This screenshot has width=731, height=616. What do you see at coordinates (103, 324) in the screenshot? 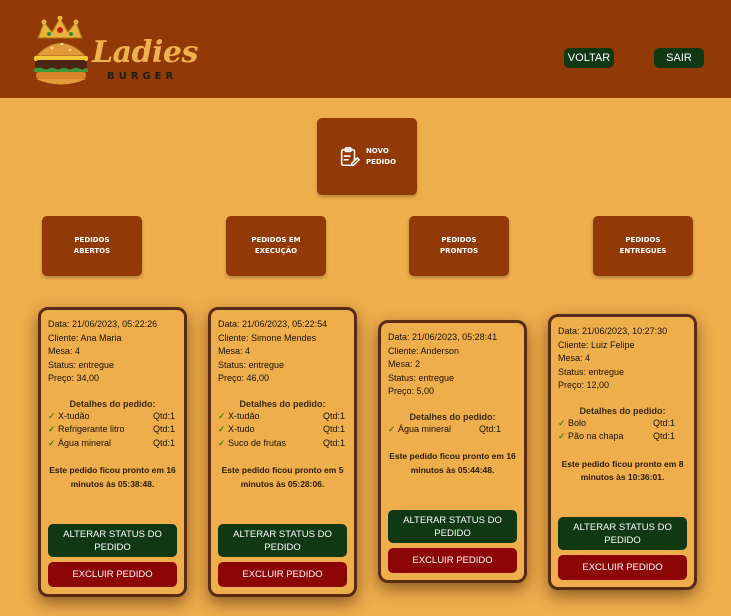
I see `order-date: Data: 21/06/2023, 05:22:26` at bounding box center [103, 324].